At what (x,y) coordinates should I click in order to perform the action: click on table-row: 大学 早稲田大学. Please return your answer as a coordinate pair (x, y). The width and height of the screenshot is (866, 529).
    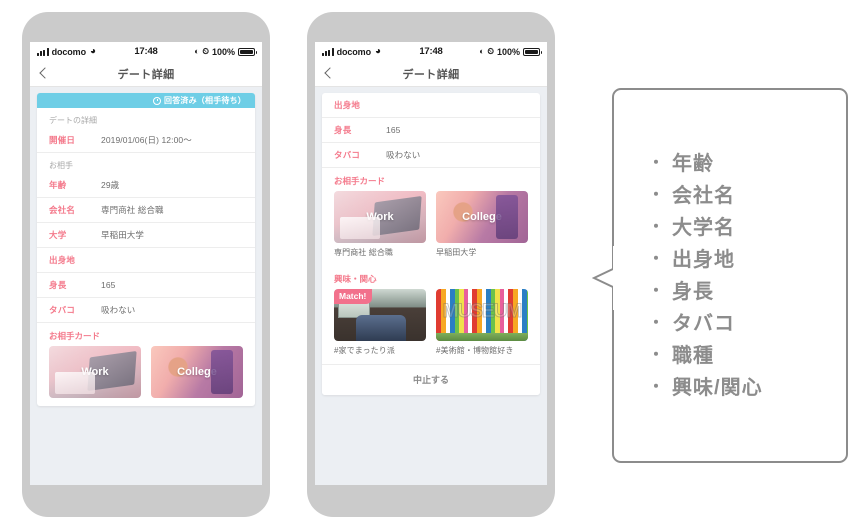
    Looking at the image, I should click on (146, 235).